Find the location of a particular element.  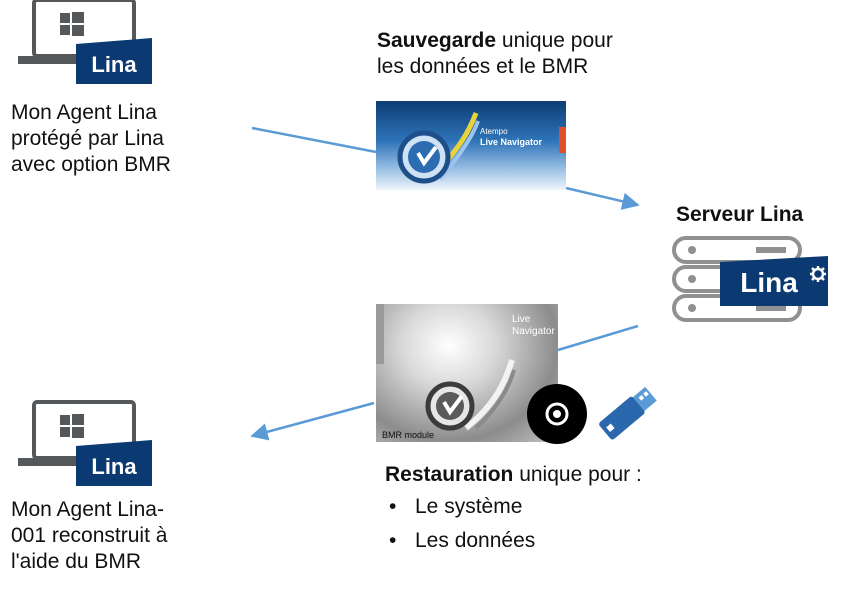

usb-stick-icon is located at coordinates (628, 413).